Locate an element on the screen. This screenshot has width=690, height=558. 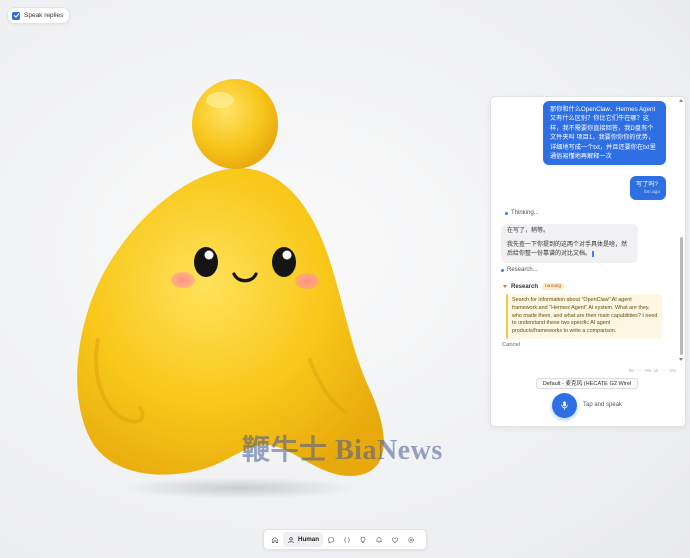
nav-settings-button is located at coordinates (411, 539).